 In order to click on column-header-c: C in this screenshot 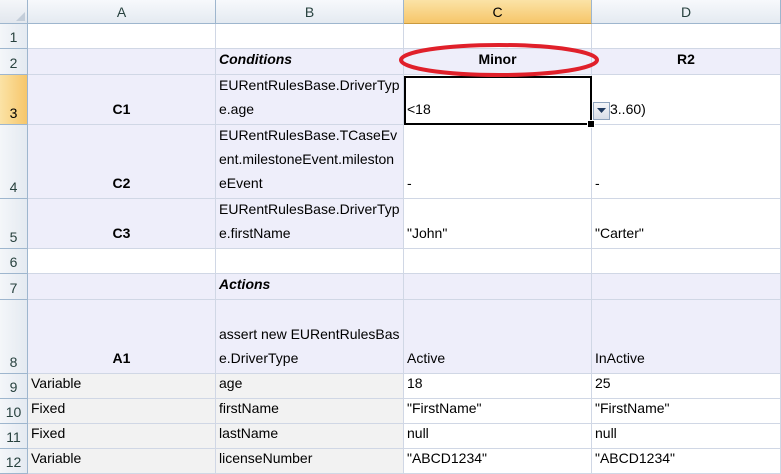, I will do `click(498, 12)`.